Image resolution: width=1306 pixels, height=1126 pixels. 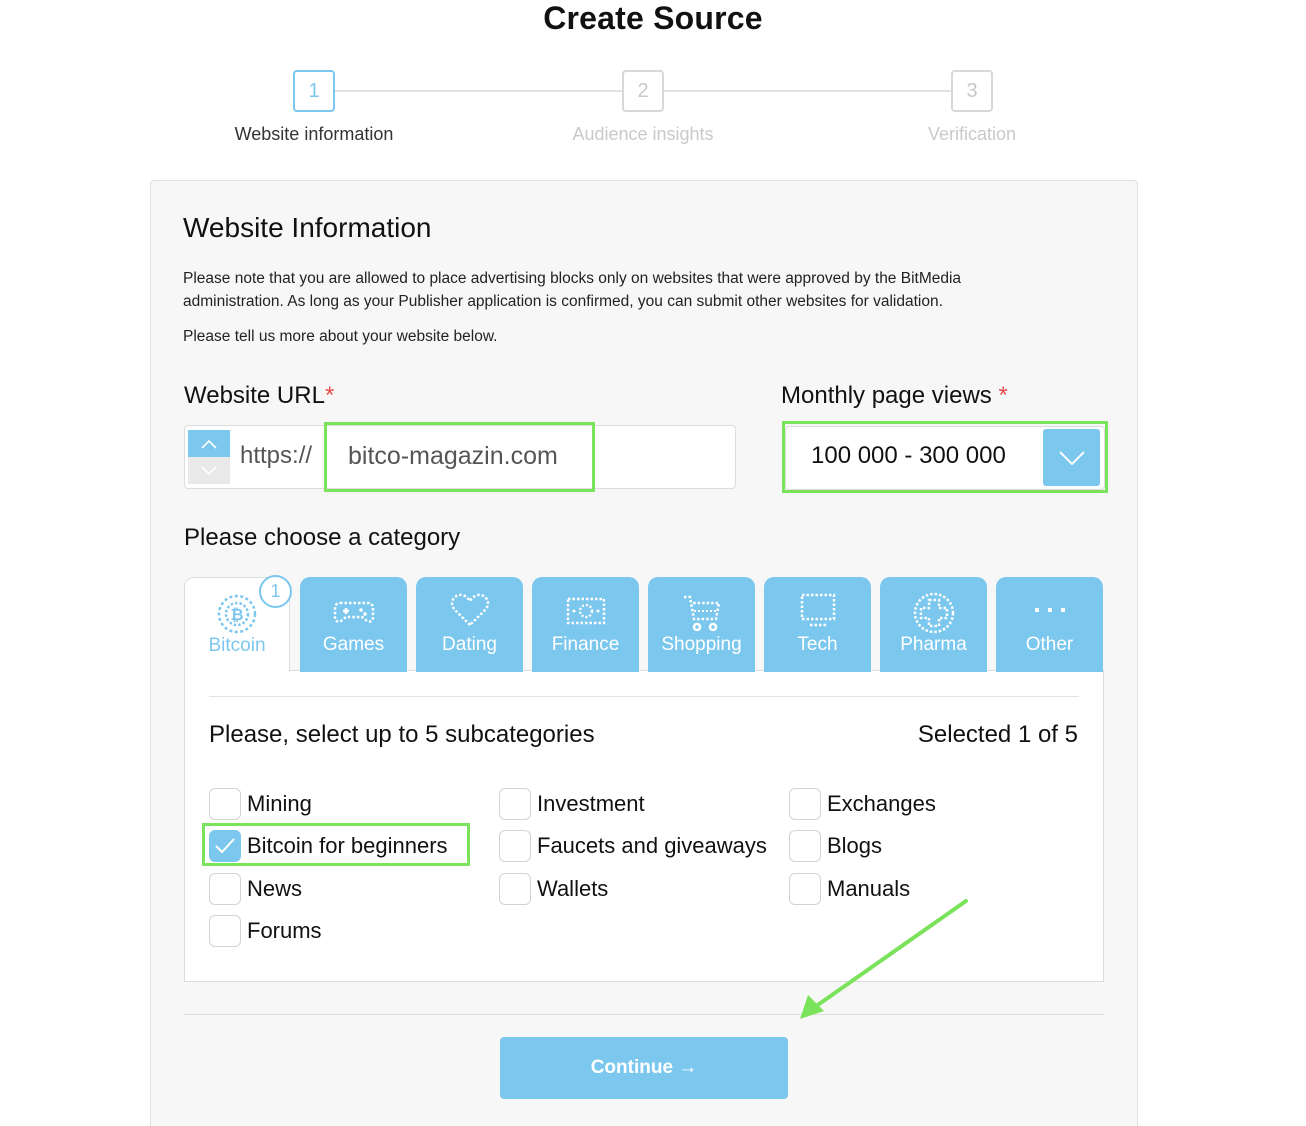 I want to click on tab-label: Shopping, so click(x=701, y=644).